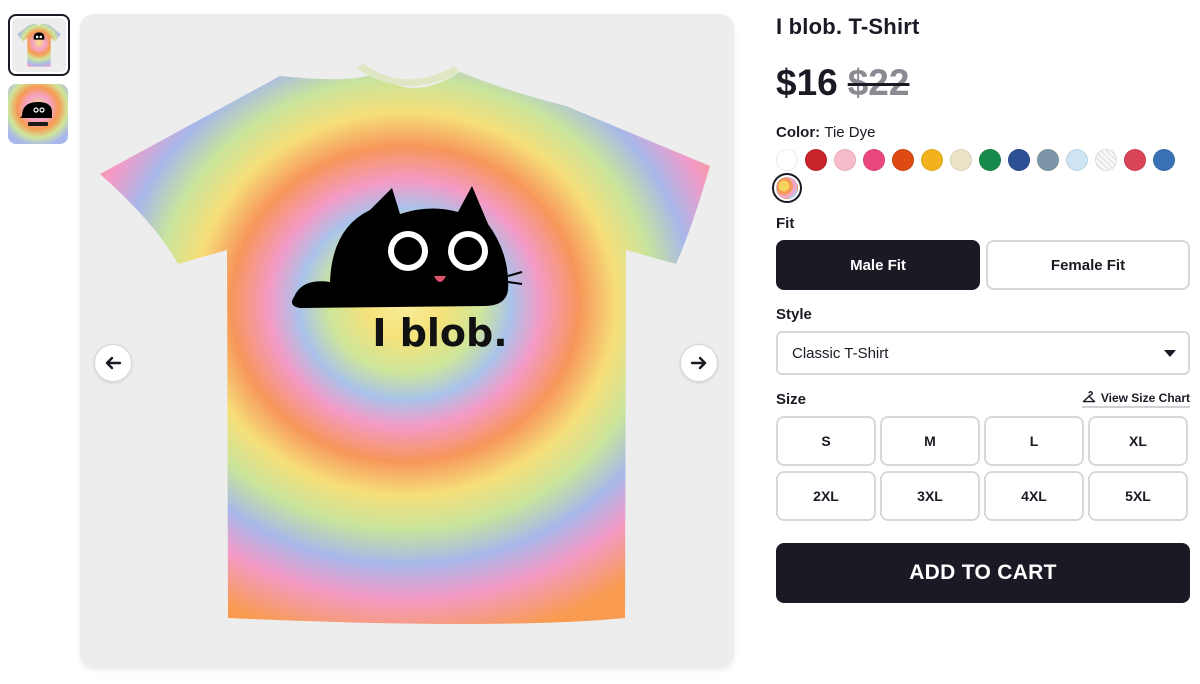  Describe the element at coordinates (983, 132) in the screenshot. I see `color-label: Color: Tie Dye` at that location.